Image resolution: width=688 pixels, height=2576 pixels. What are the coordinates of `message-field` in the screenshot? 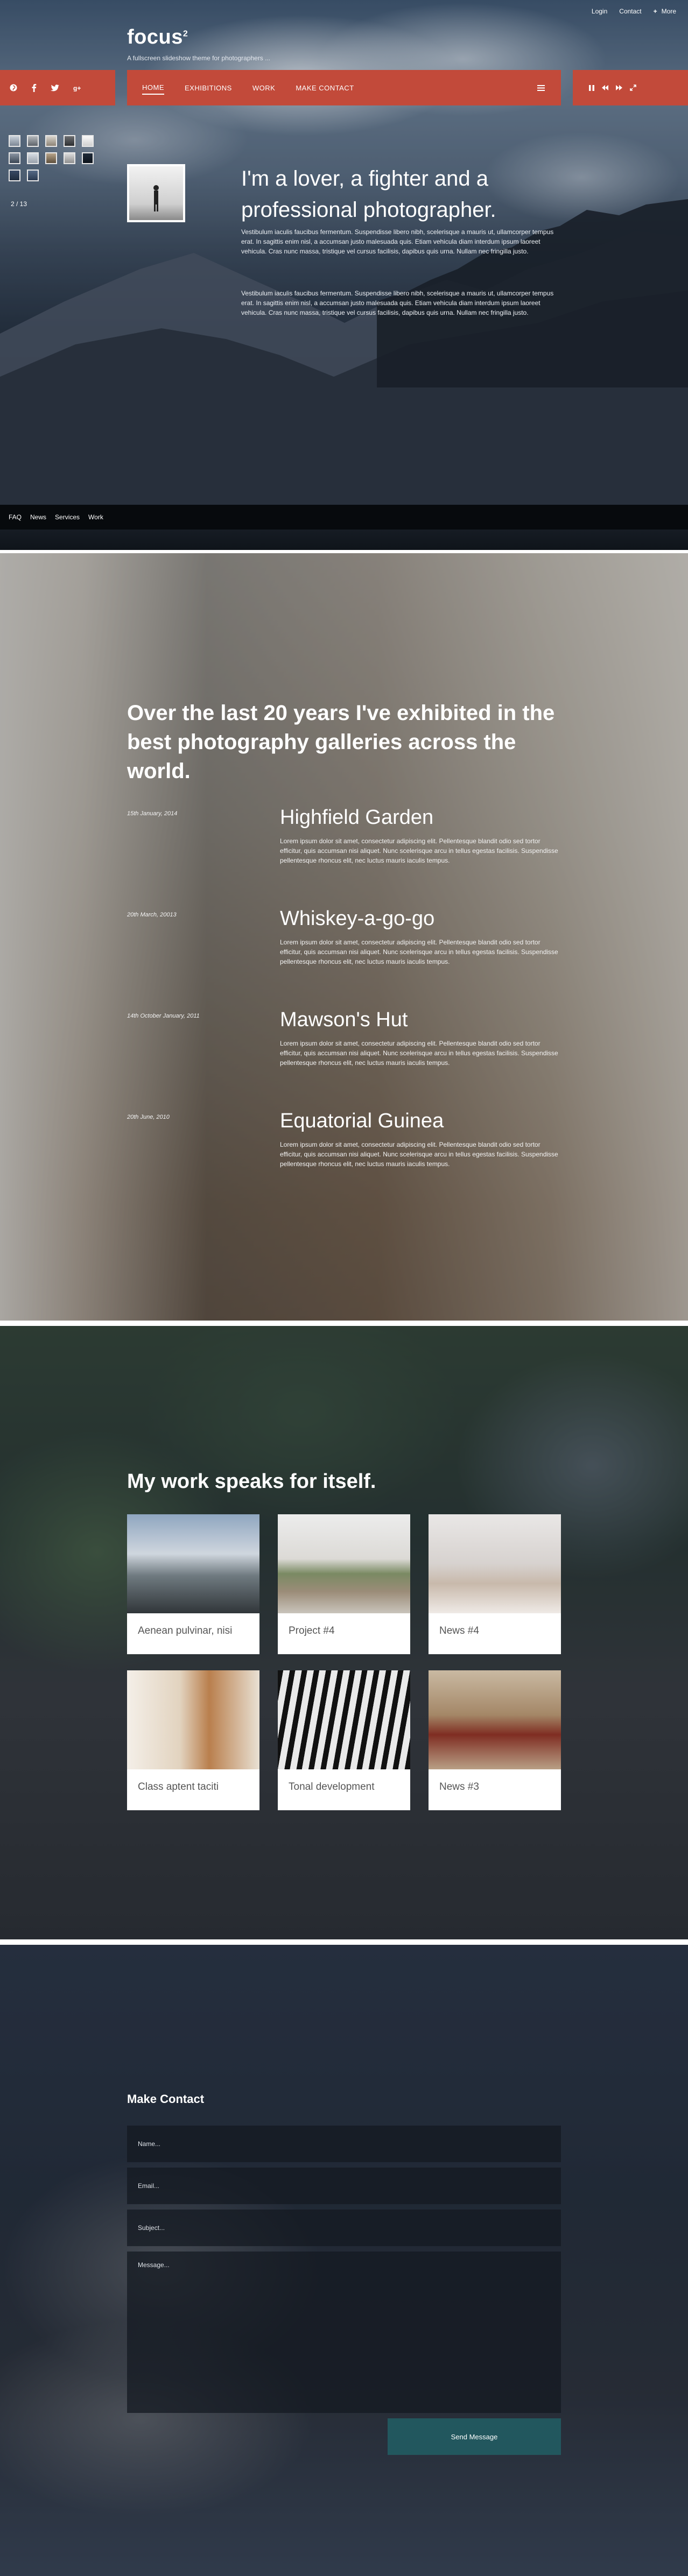 It's located at (344, 2332).